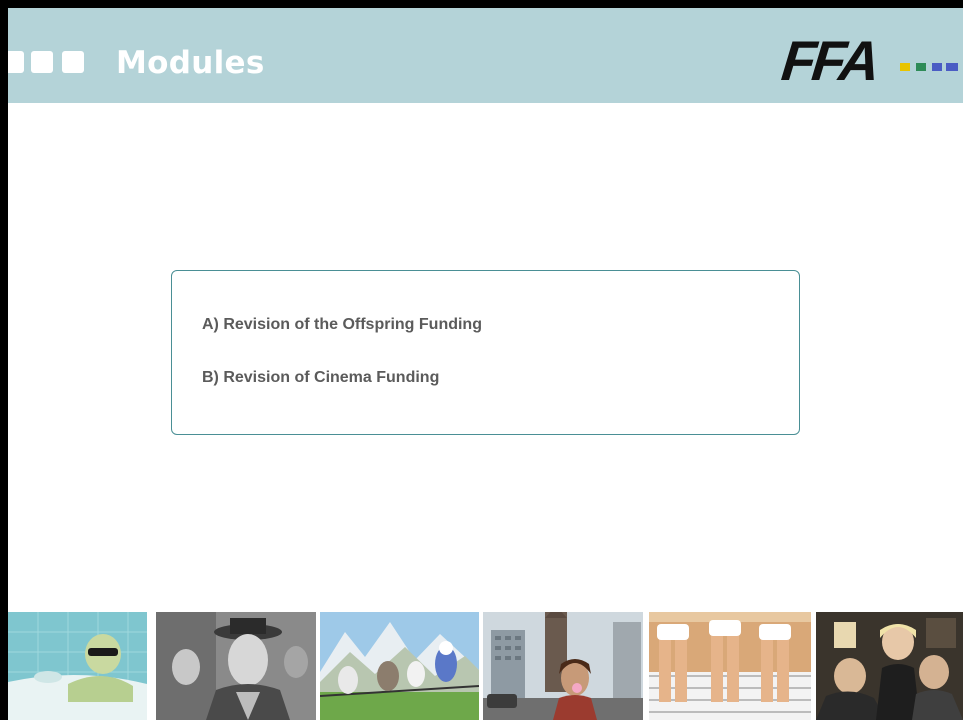  What do you see at coordinates (4, 360) in the screenshot?
I see `slide-left-border` at bounding box center [4, 360].